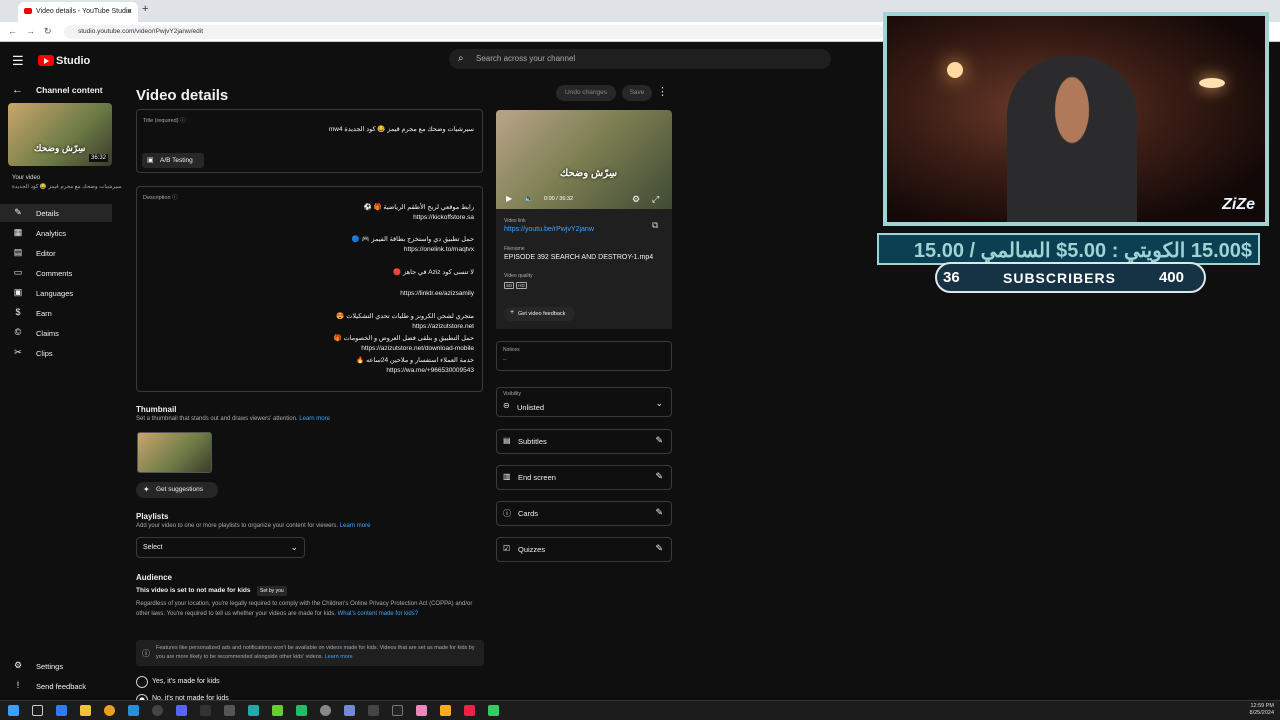  Describe the element at coordinates (955, 70) in the screenshot. I see `lamp-light` at that location.